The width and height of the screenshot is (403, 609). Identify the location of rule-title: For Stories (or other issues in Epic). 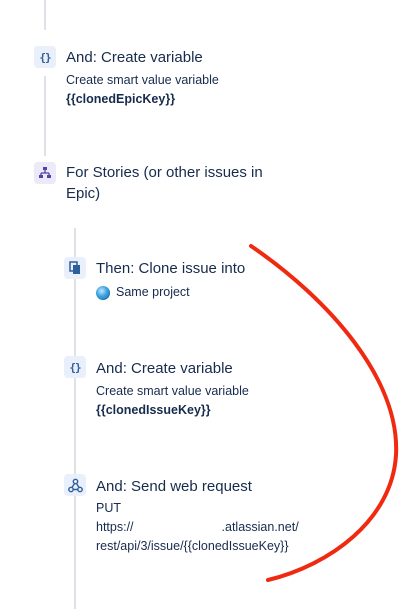
(164, 183).